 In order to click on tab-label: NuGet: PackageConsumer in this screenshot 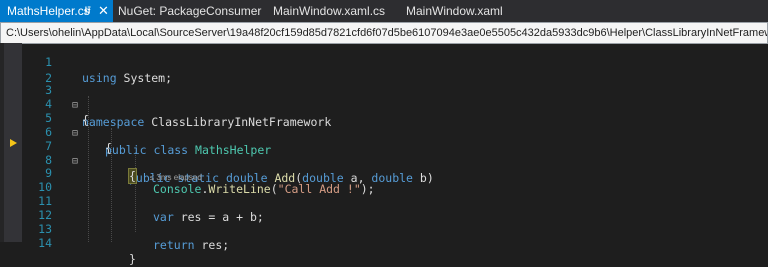, I will do `click(190, 11)`.